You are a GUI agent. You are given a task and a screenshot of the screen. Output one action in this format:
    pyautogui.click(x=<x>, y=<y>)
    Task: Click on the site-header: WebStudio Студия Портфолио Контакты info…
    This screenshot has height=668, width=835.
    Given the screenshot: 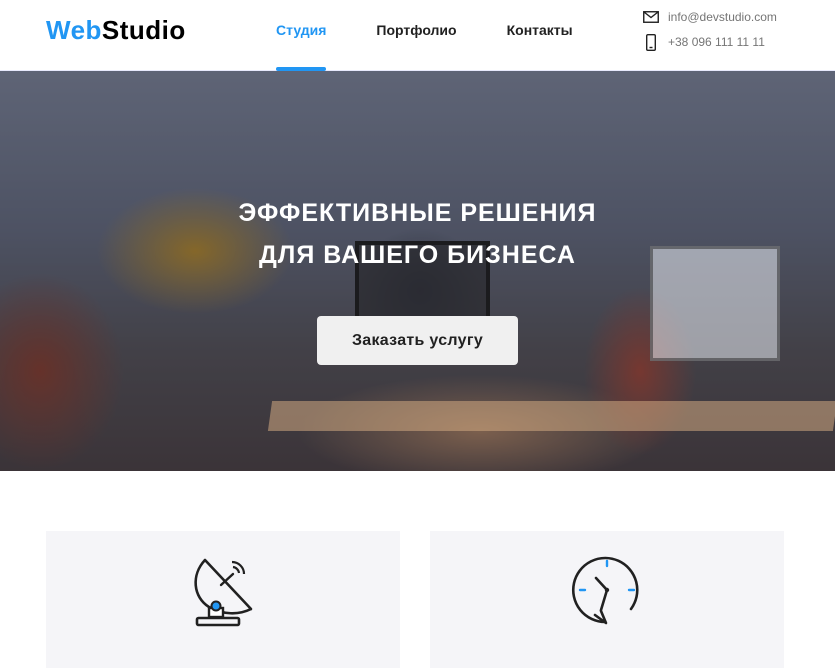 What is the action you would take?
    pyautogui.click(x=417, y=35)
    